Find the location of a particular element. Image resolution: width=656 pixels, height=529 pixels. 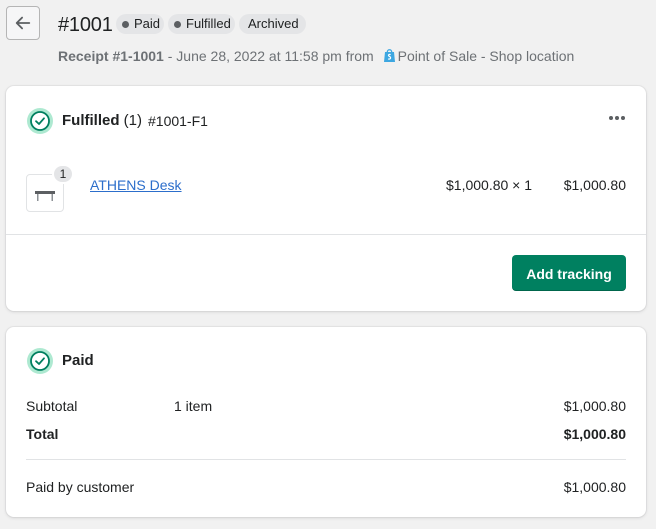

badge-label: Archived is located at coordinates (273, 23).